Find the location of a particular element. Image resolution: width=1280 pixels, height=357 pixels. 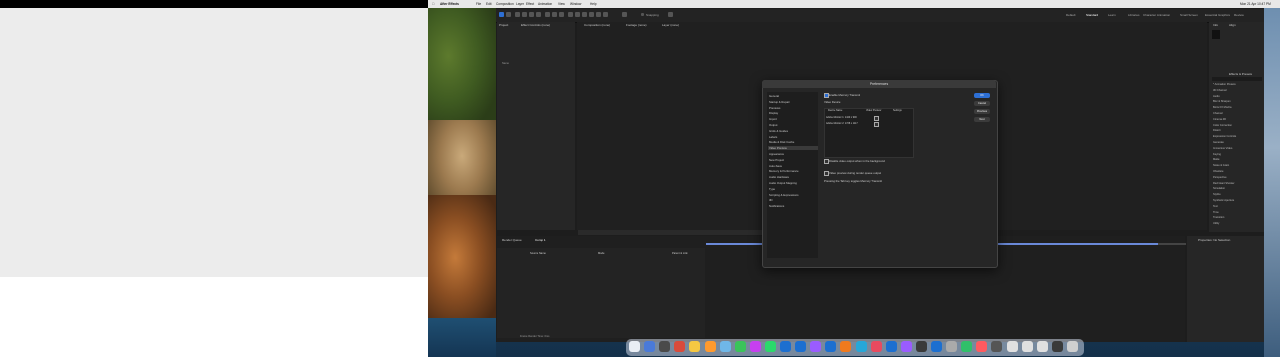

snap-options-icon is located at coordinates (670, 14).